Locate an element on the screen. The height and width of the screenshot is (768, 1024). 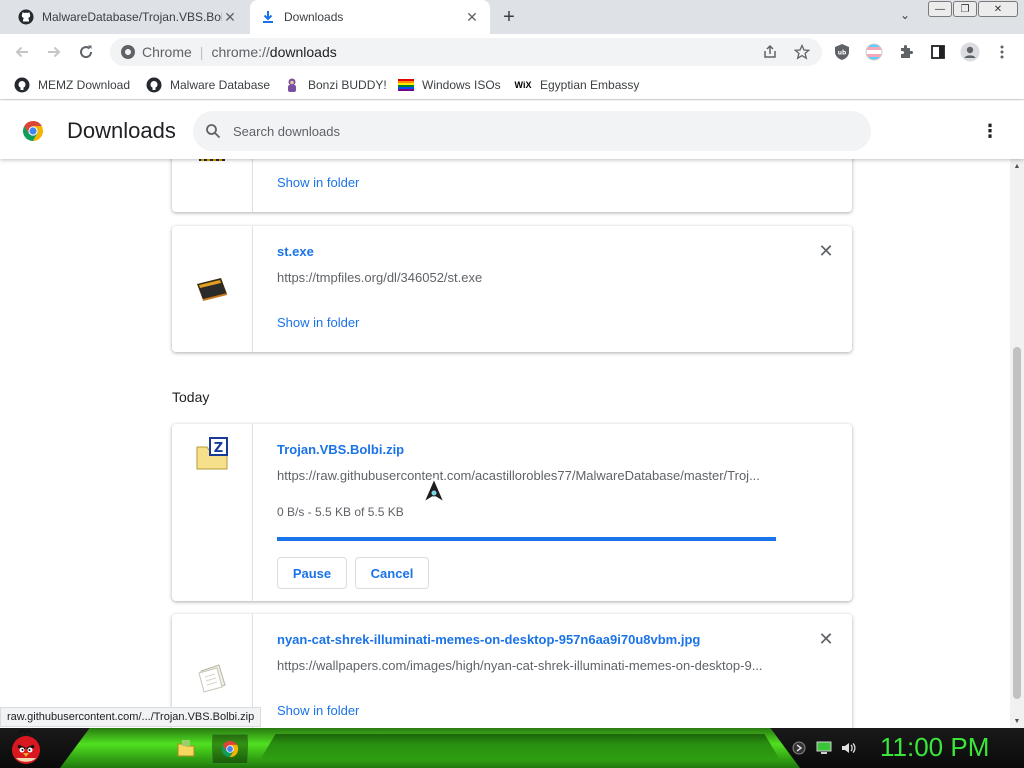
cancel-button: Cancel is located at coordinates (392, 573).